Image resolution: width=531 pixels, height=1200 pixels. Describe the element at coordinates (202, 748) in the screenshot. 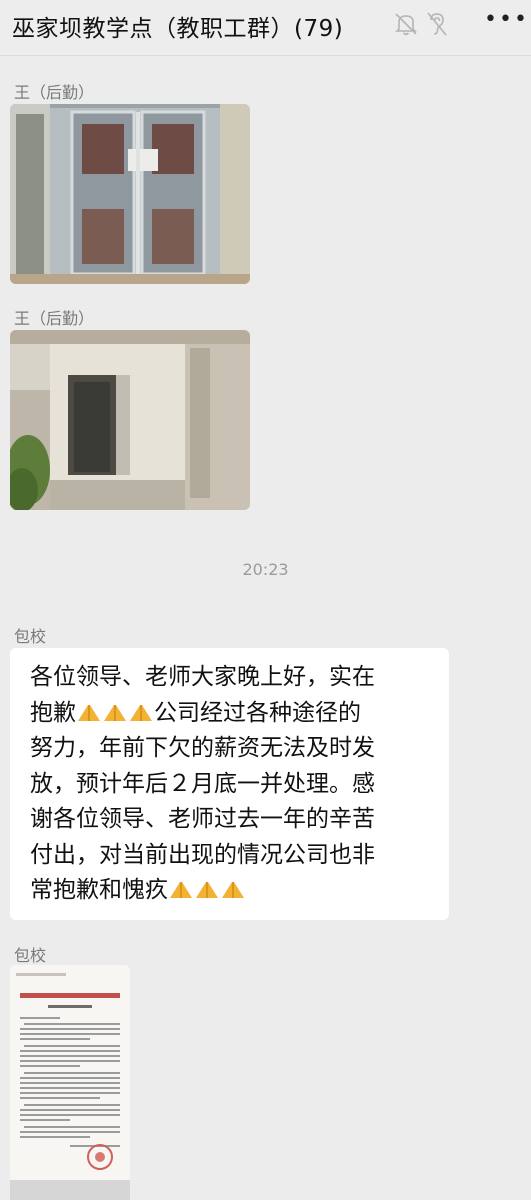

I see `message-line: 努力，年前下欠的薪资无法及时发` at that location.